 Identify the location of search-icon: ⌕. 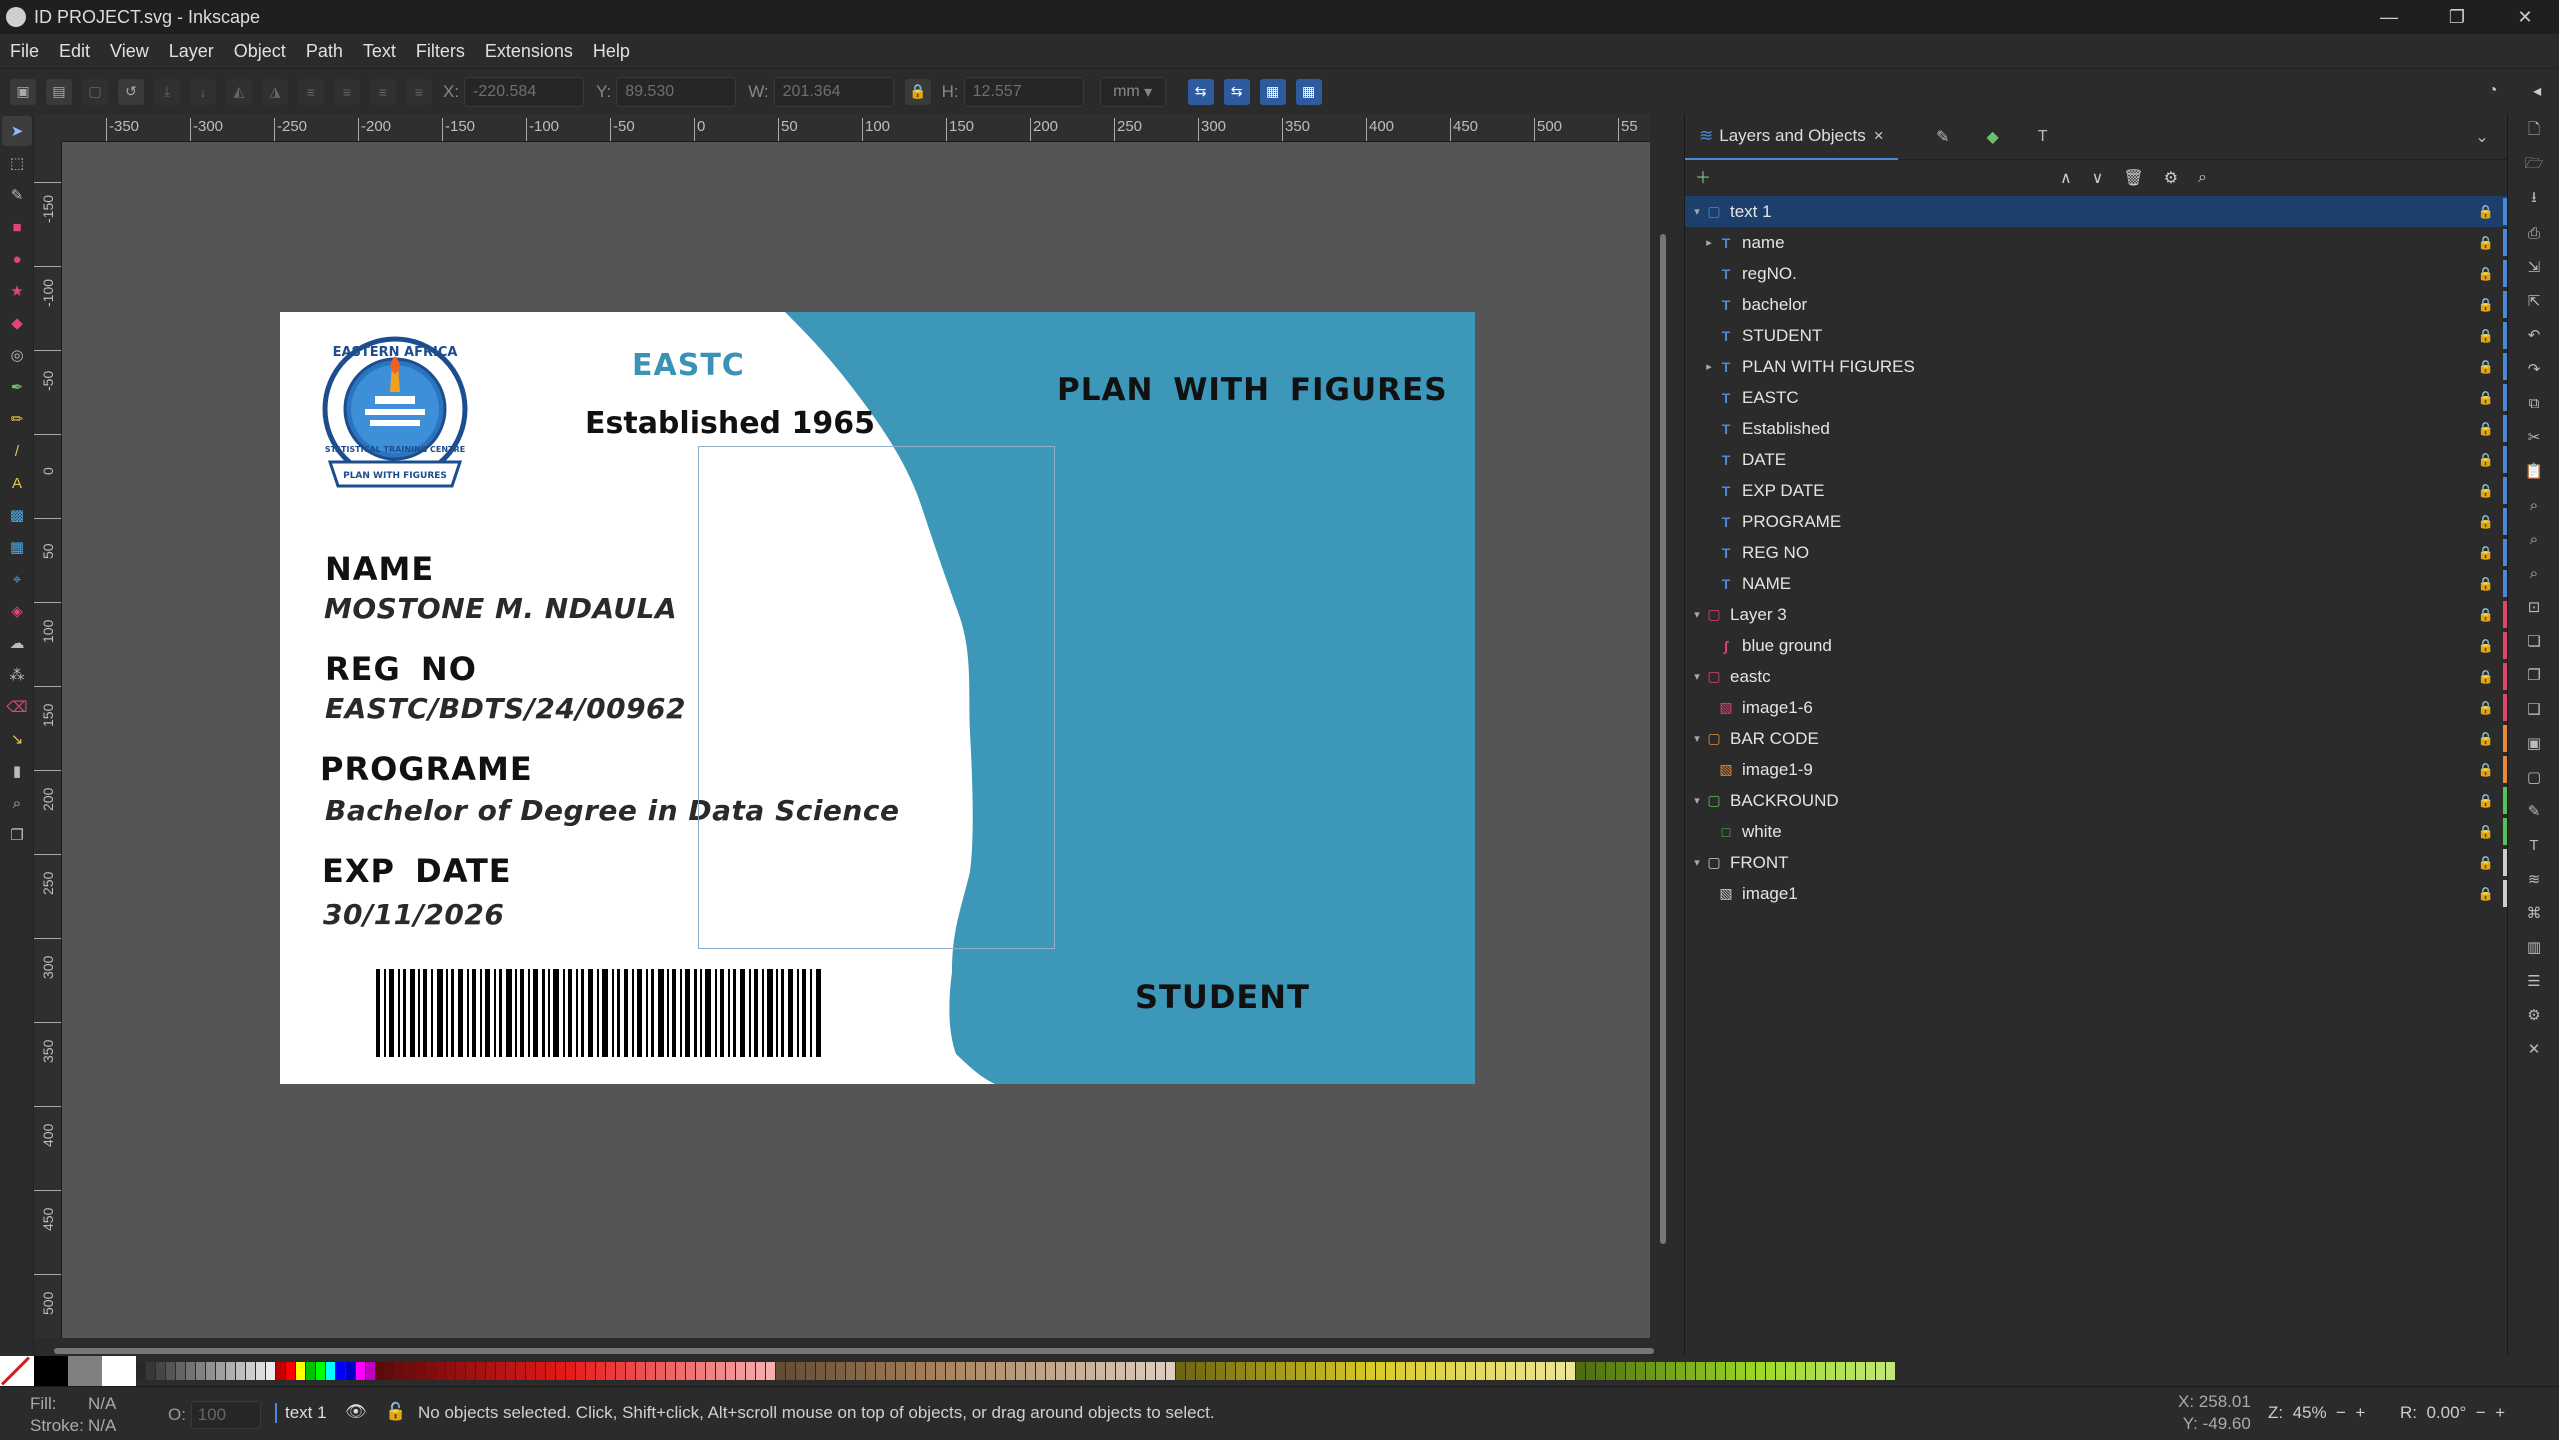
(2202, 178).